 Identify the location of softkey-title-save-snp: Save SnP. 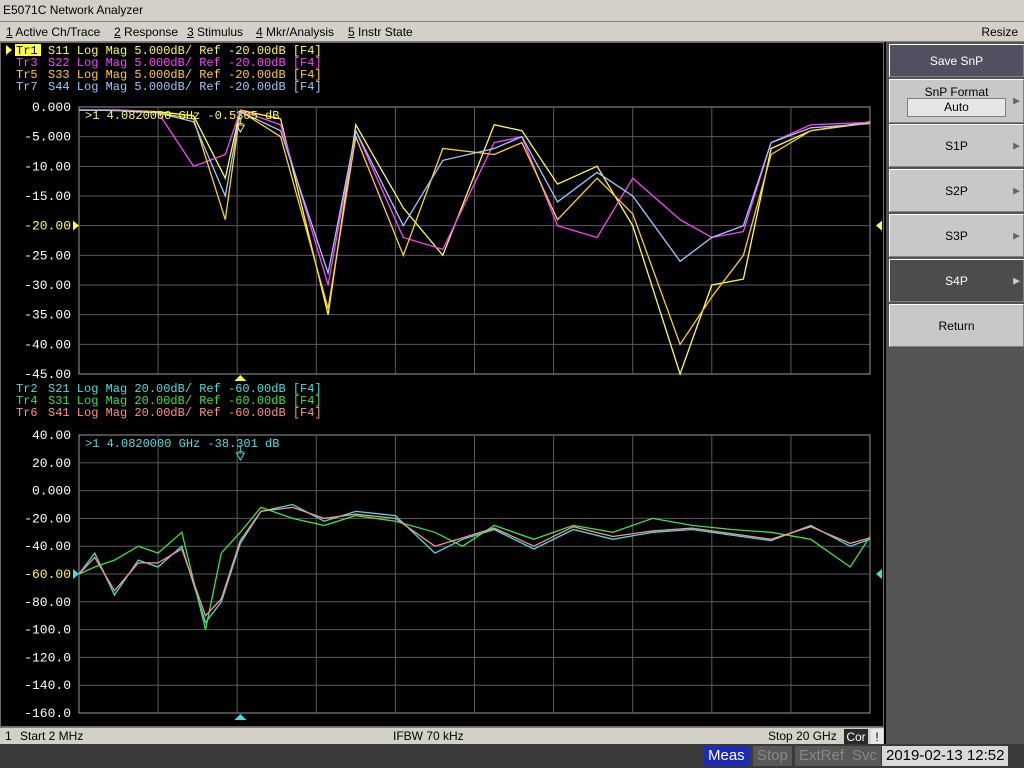
(956, 60).